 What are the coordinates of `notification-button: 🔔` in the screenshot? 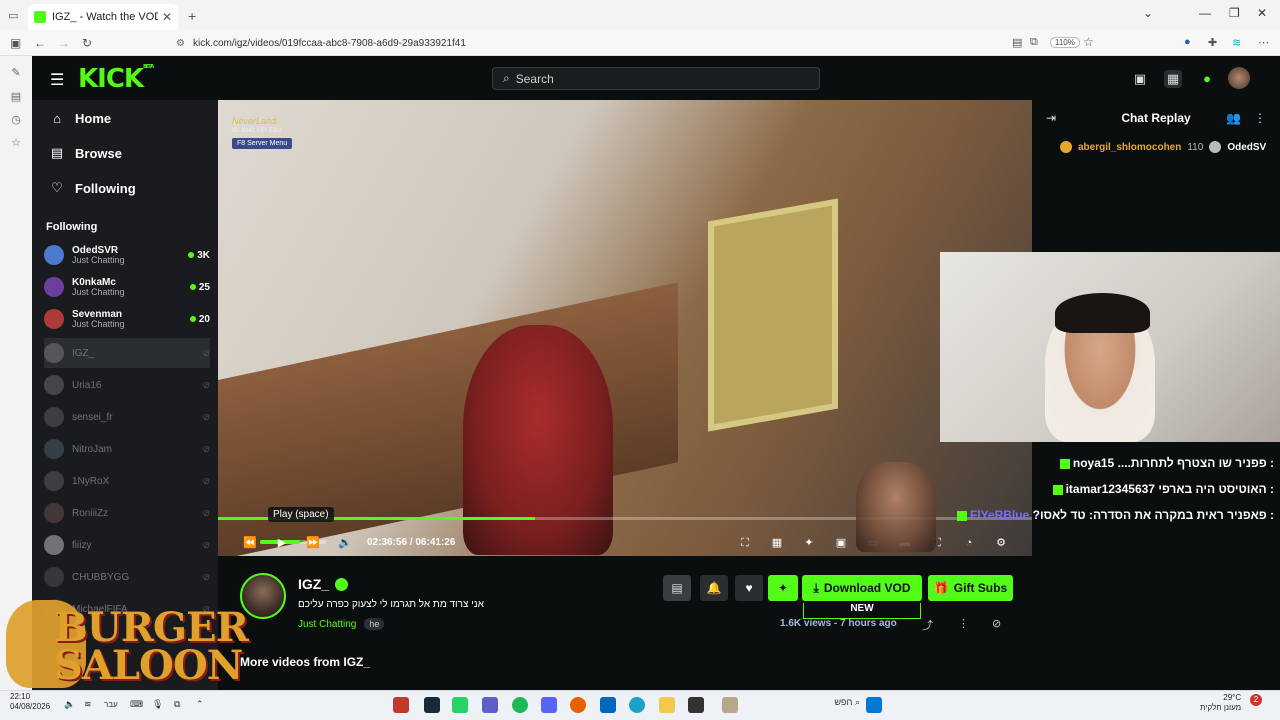 It's located at (714, 588).